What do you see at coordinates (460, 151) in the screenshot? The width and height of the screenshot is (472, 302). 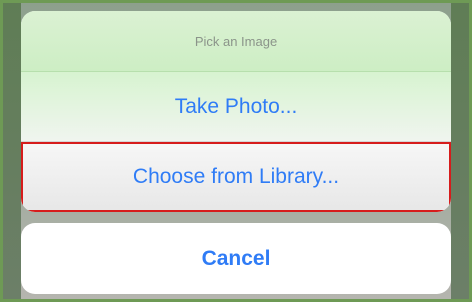 I see `background-right` at bounding box center [460, 151].